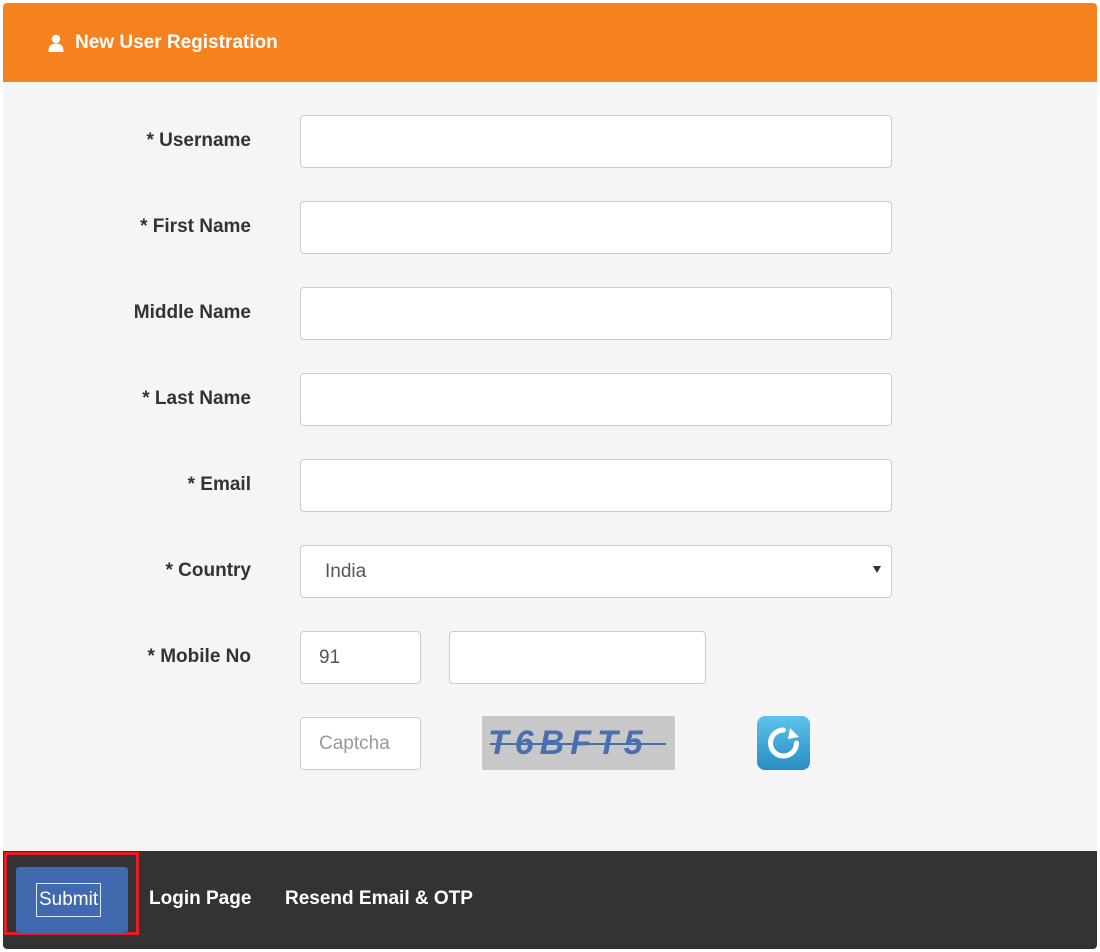 The image size is (1100, 952). Describe the element at coordinates (596, 227) in the screenshot. I see `first-name-input` at that location.